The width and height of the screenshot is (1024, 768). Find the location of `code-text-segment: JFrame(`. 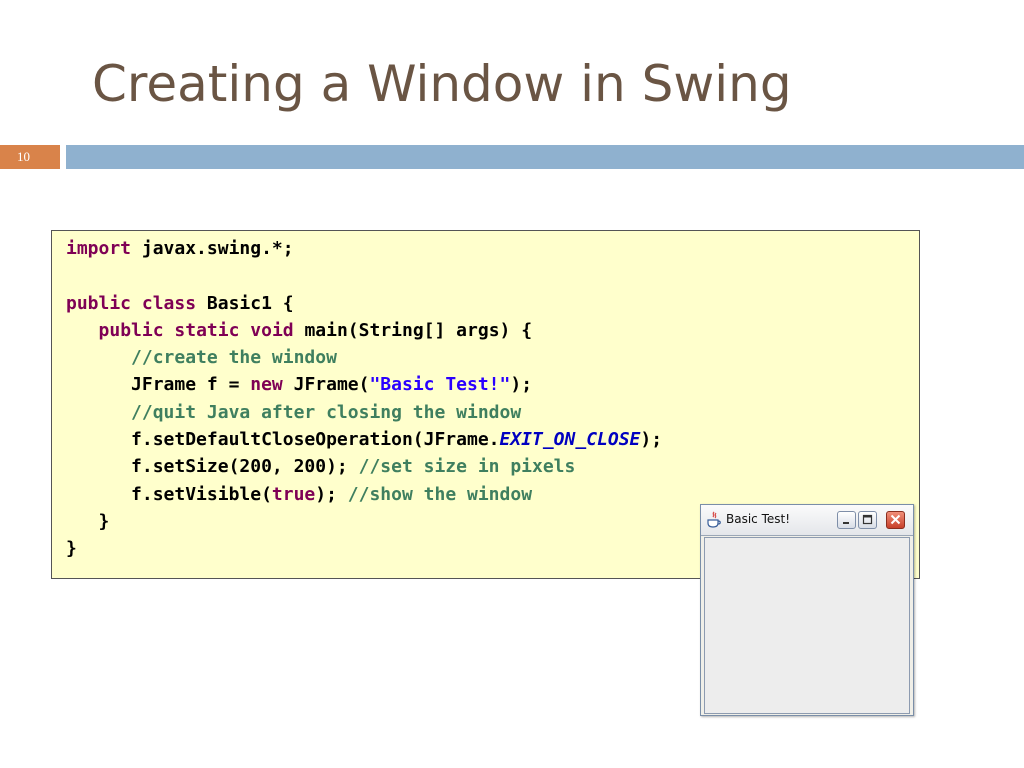

code-text-segment: JFrame( is located at coordinates (326, 385).